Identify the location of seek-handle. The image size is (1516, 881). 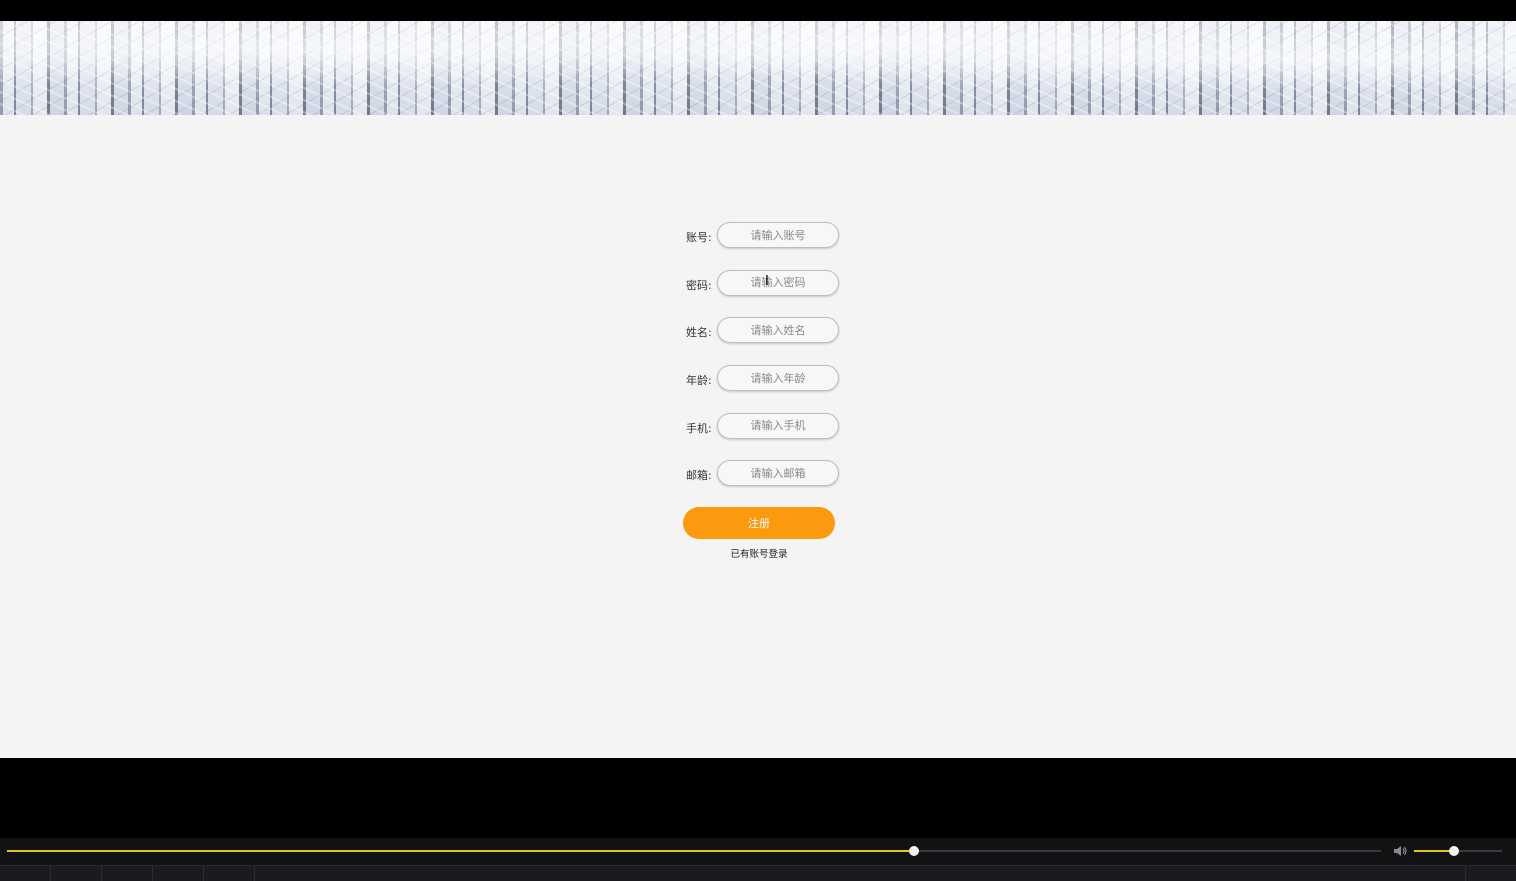
(913, 851).